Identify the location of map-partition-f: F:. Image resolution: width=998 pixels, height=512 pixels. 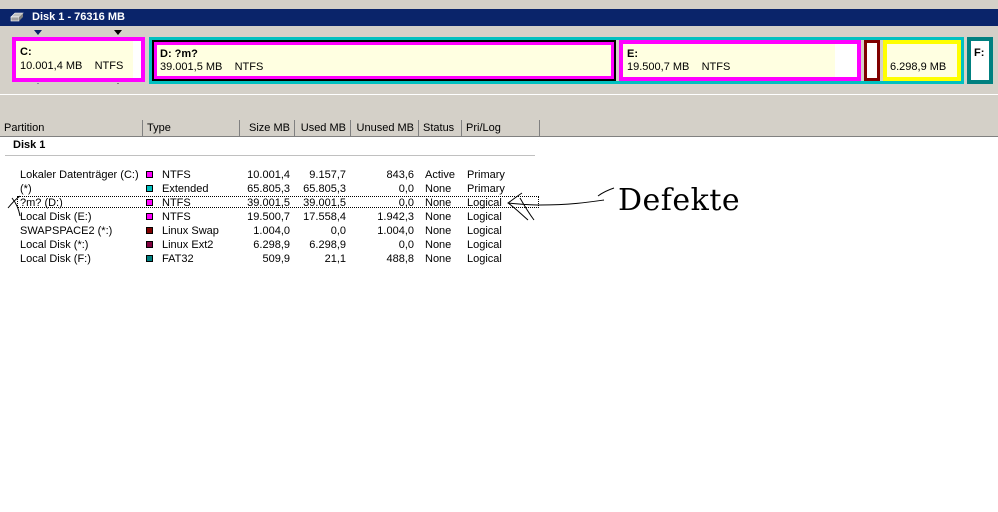
(980, 60).